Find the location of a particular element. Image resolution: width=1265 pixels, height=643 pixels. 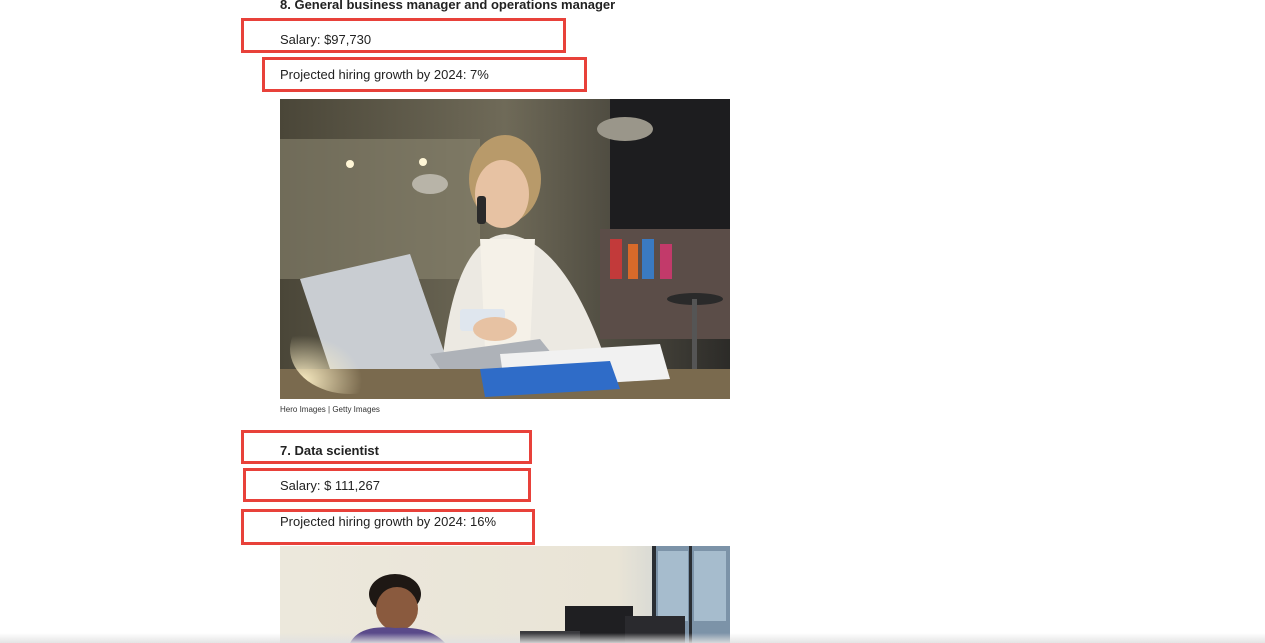

image-credit: Hero Images | Getty Images is located at coordinates (330, 409).